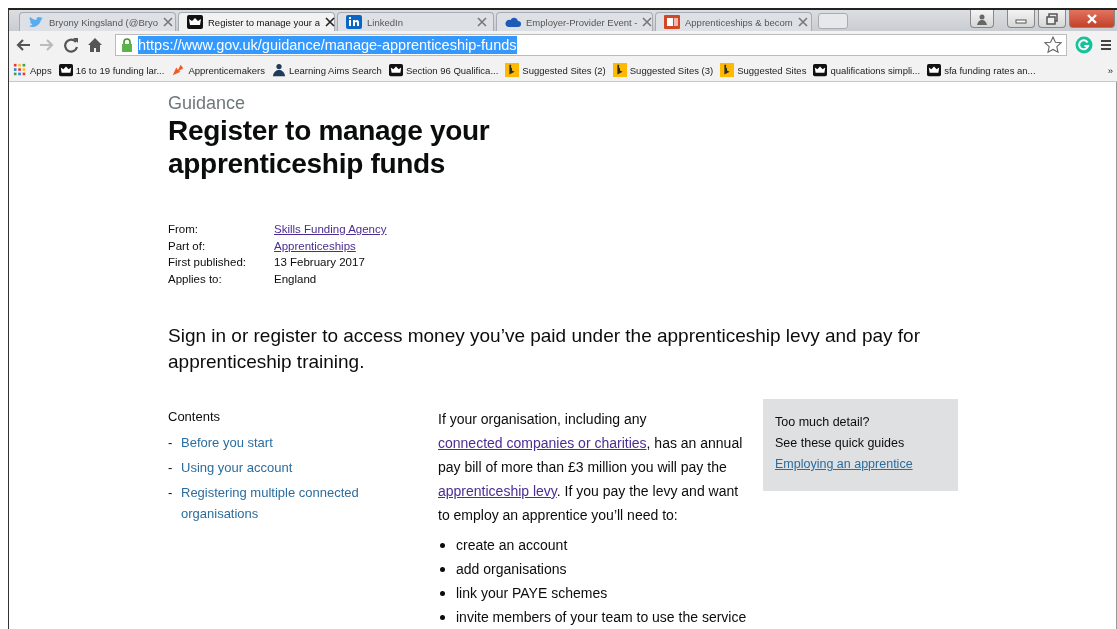 The width and height of the screenshot is (1117, 629). I want to click on contents-link: Registering multiple connected organisations, so click(281, 503).